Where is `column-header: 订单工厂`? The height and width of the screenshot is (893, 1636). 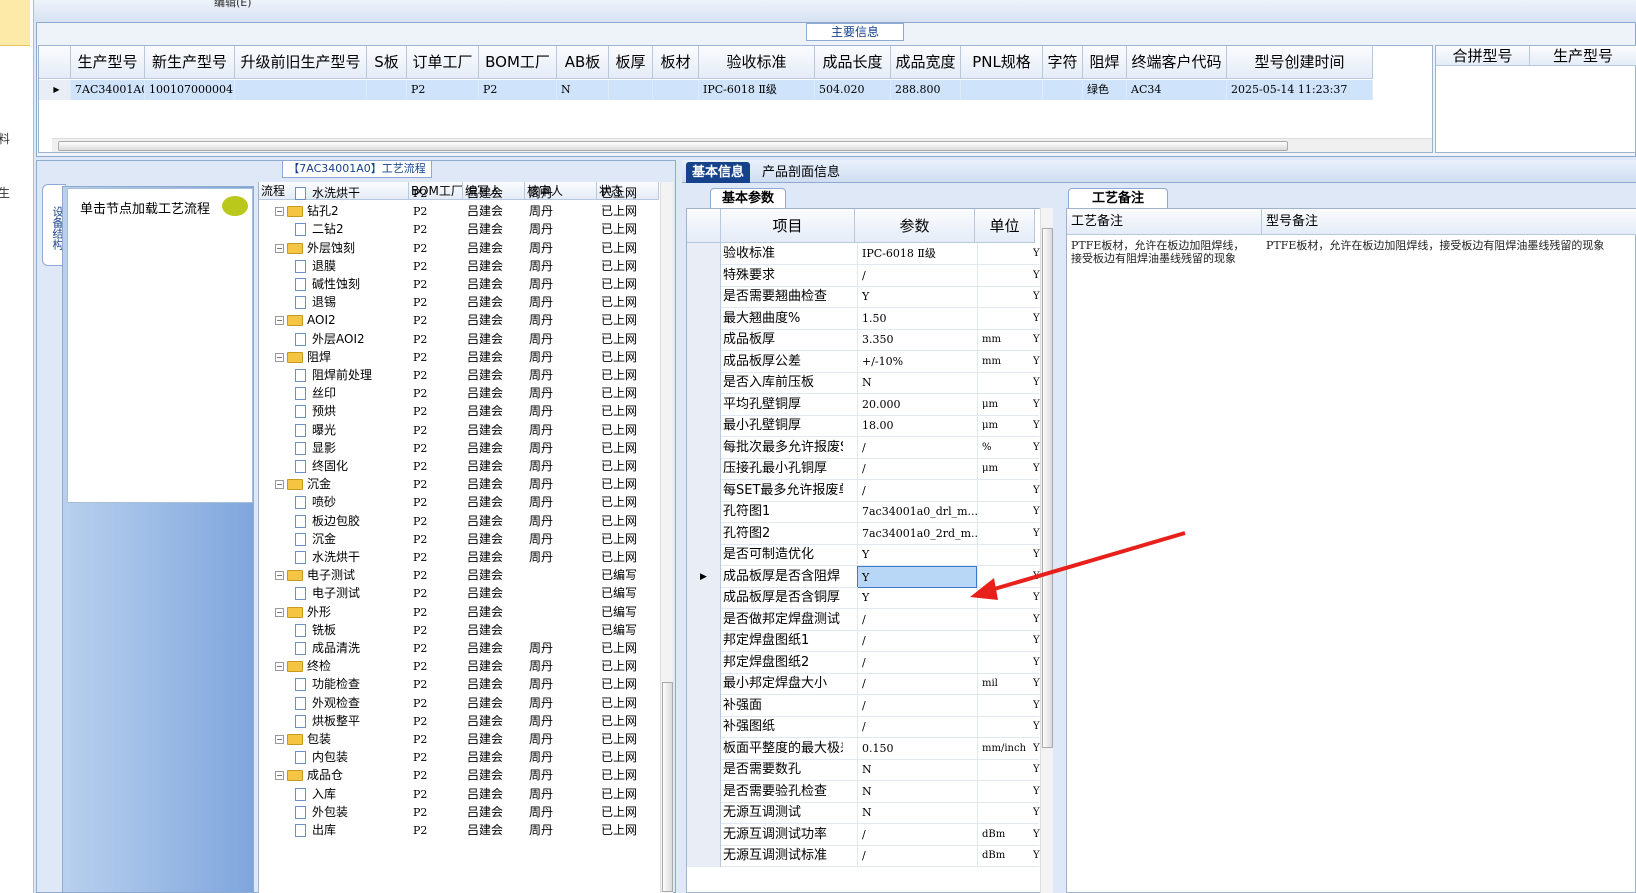 column-header: 订单工厂 is located at coordinates (443, 62).